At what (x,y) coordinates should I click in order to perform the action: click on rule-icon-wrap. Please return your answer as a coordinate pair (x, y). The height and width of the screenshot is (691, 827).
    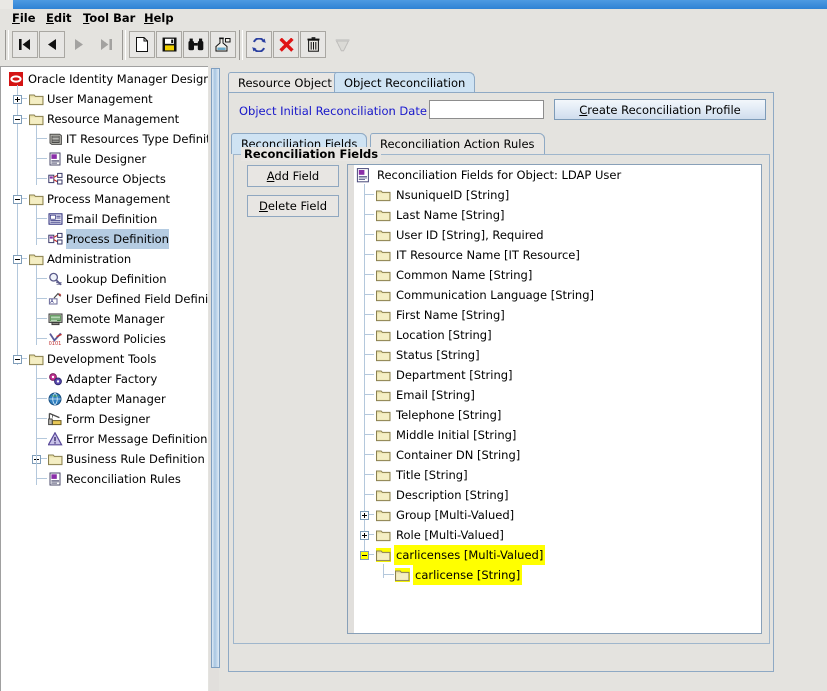
    Looking at the image, I should click on (55, 479).